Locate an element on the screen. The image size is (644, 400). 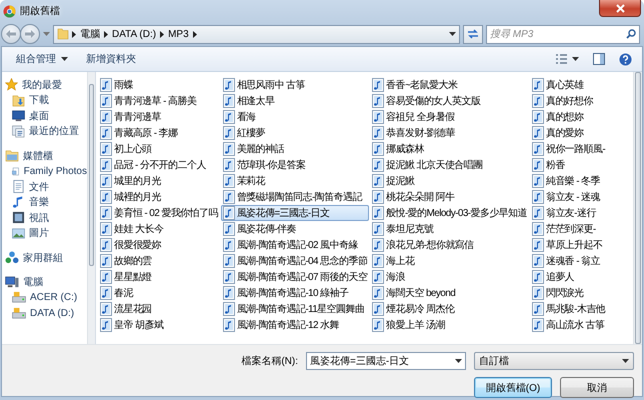
address-bar: 電腦 DATA (D:) MP3 is located at coordinates (256, 34).